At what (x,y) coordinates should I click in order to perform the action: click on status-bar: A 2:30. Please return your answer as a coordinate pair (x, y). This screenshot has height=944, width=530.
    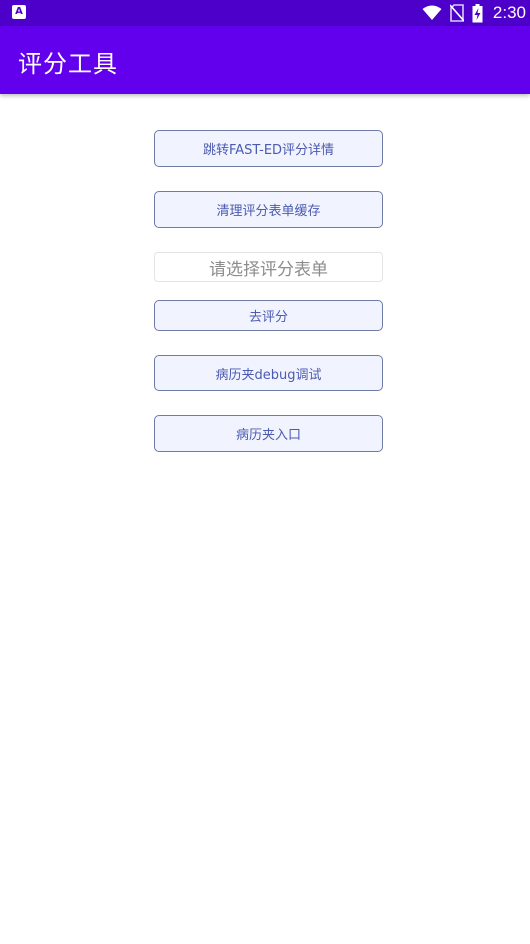
    Looking at the image, I should click on (265, 13).